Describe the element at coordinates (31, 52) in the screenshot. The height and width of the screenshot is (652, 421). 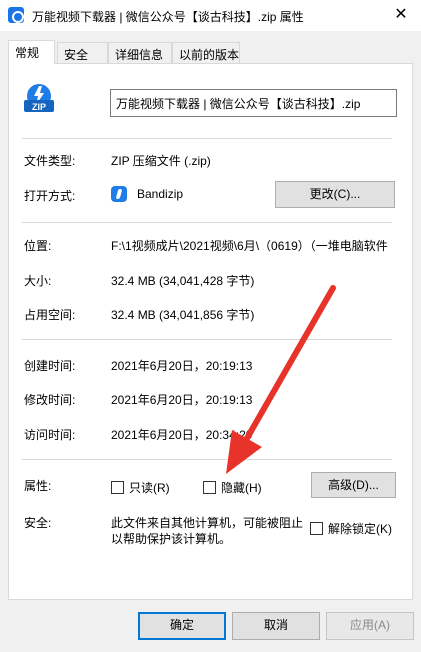
I see `tab-general: 常规` at that location.